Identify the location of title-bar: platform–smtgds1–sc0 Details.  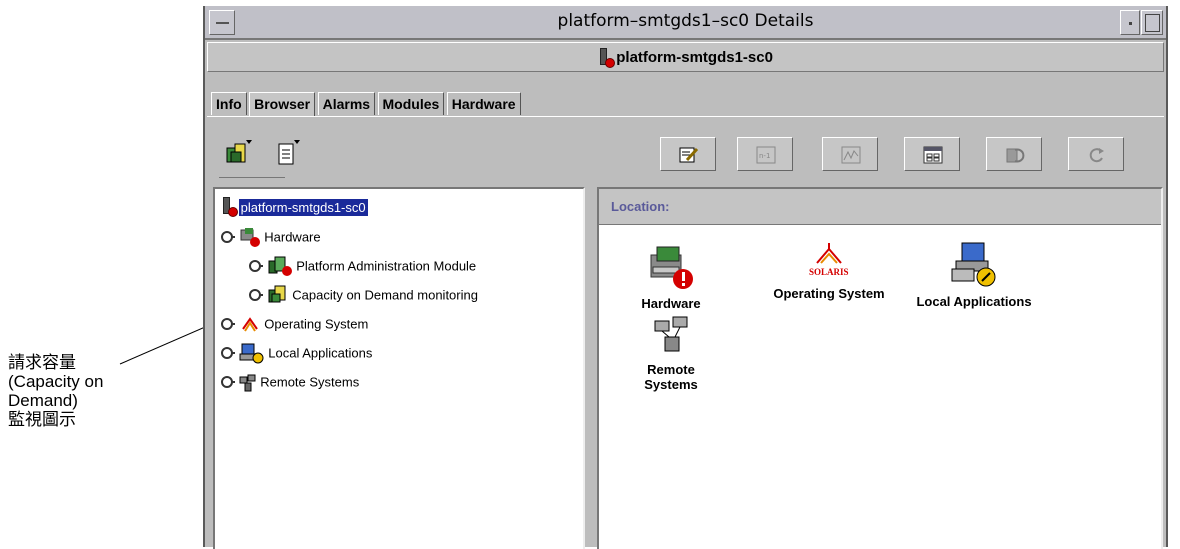
(685, 23).